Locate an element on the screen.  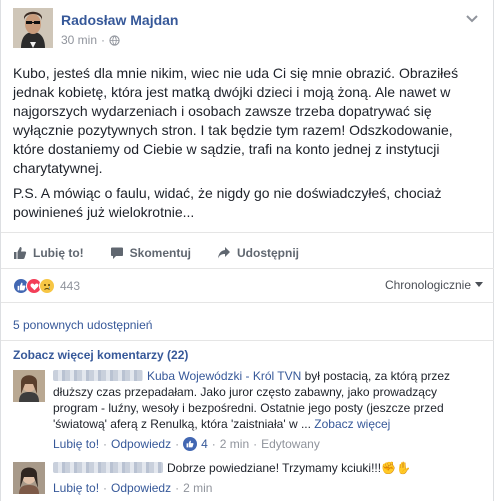
post-meta: 30 min · is located at coordinates (90, 40).